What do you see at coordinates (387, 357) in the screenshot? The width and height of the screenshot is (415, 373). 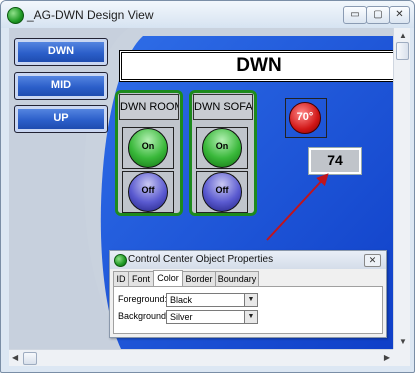 I see `scroll-right-icon: ▶` at bounding box center [387, 357].